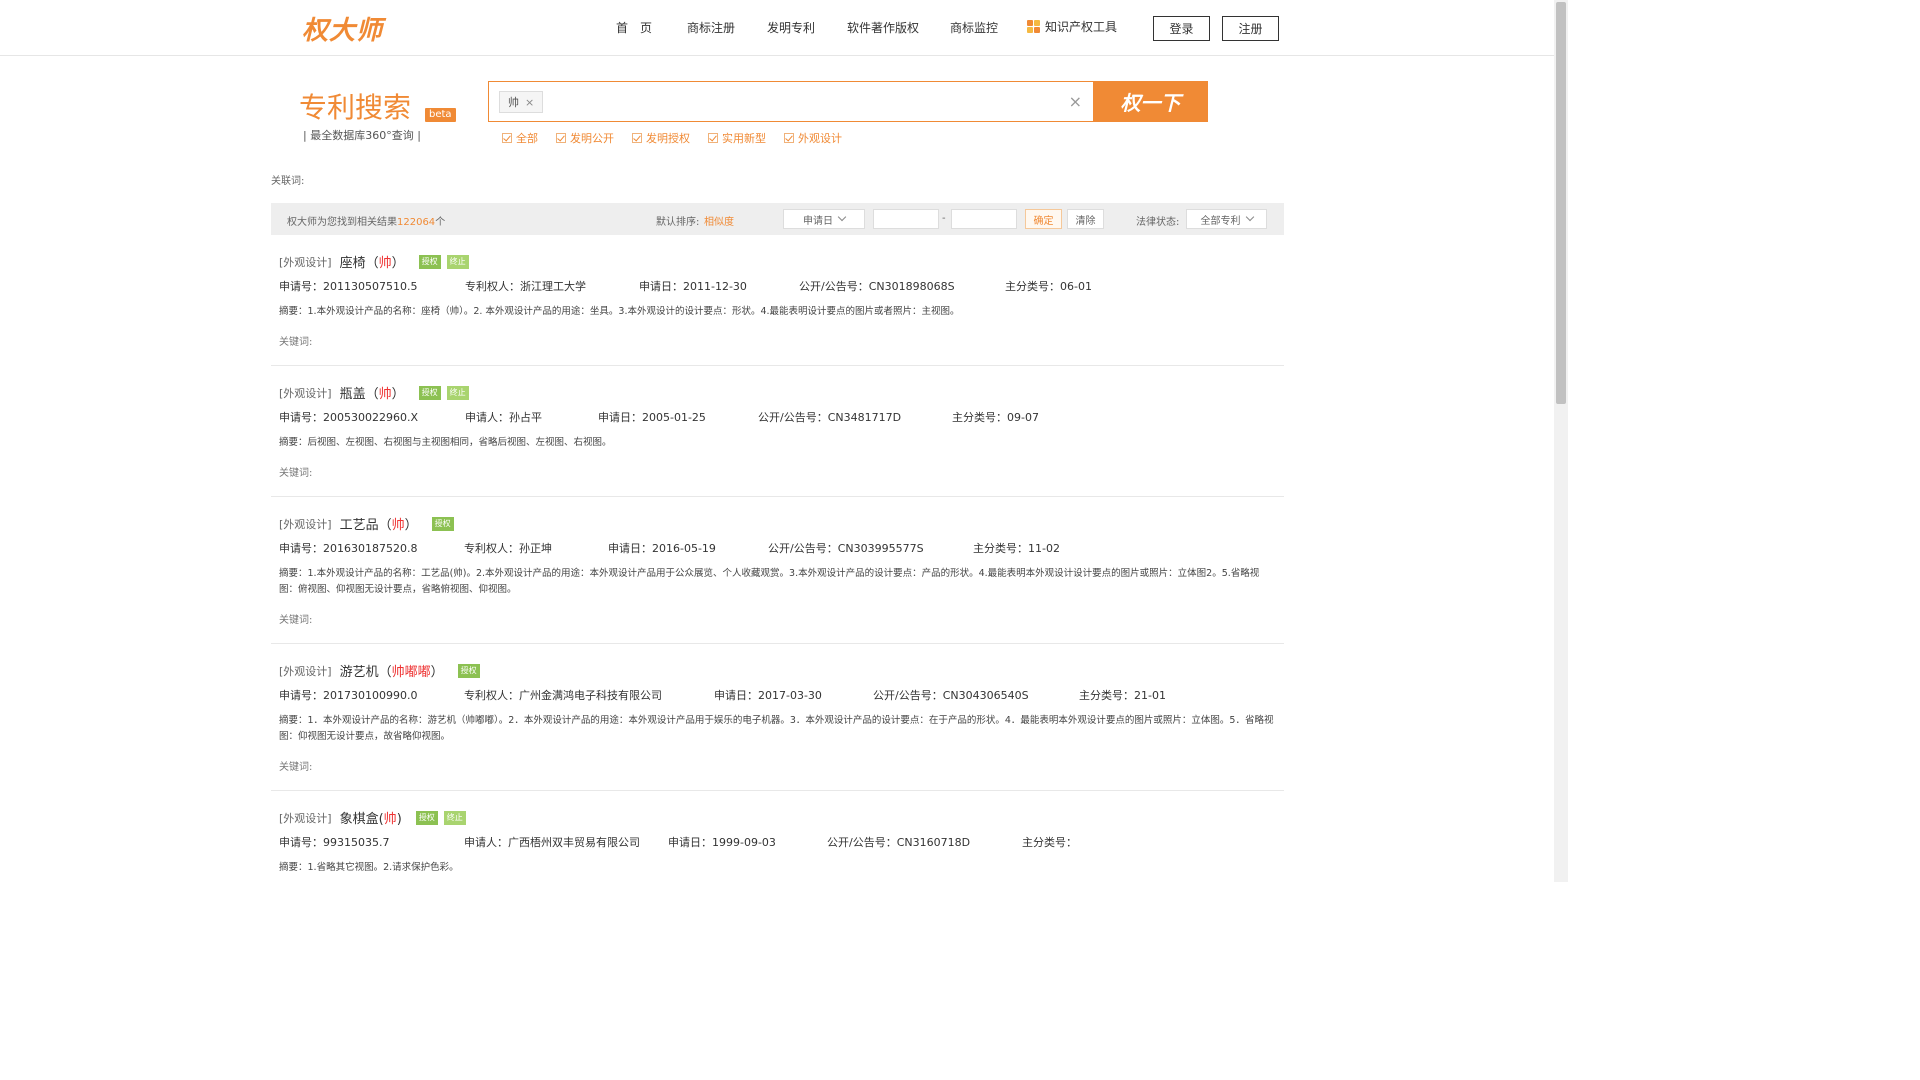  What do you see at coordinates (634, 27) in the screenshot?
I see `nav-home: 首 页` at bounding box center [634, 27].